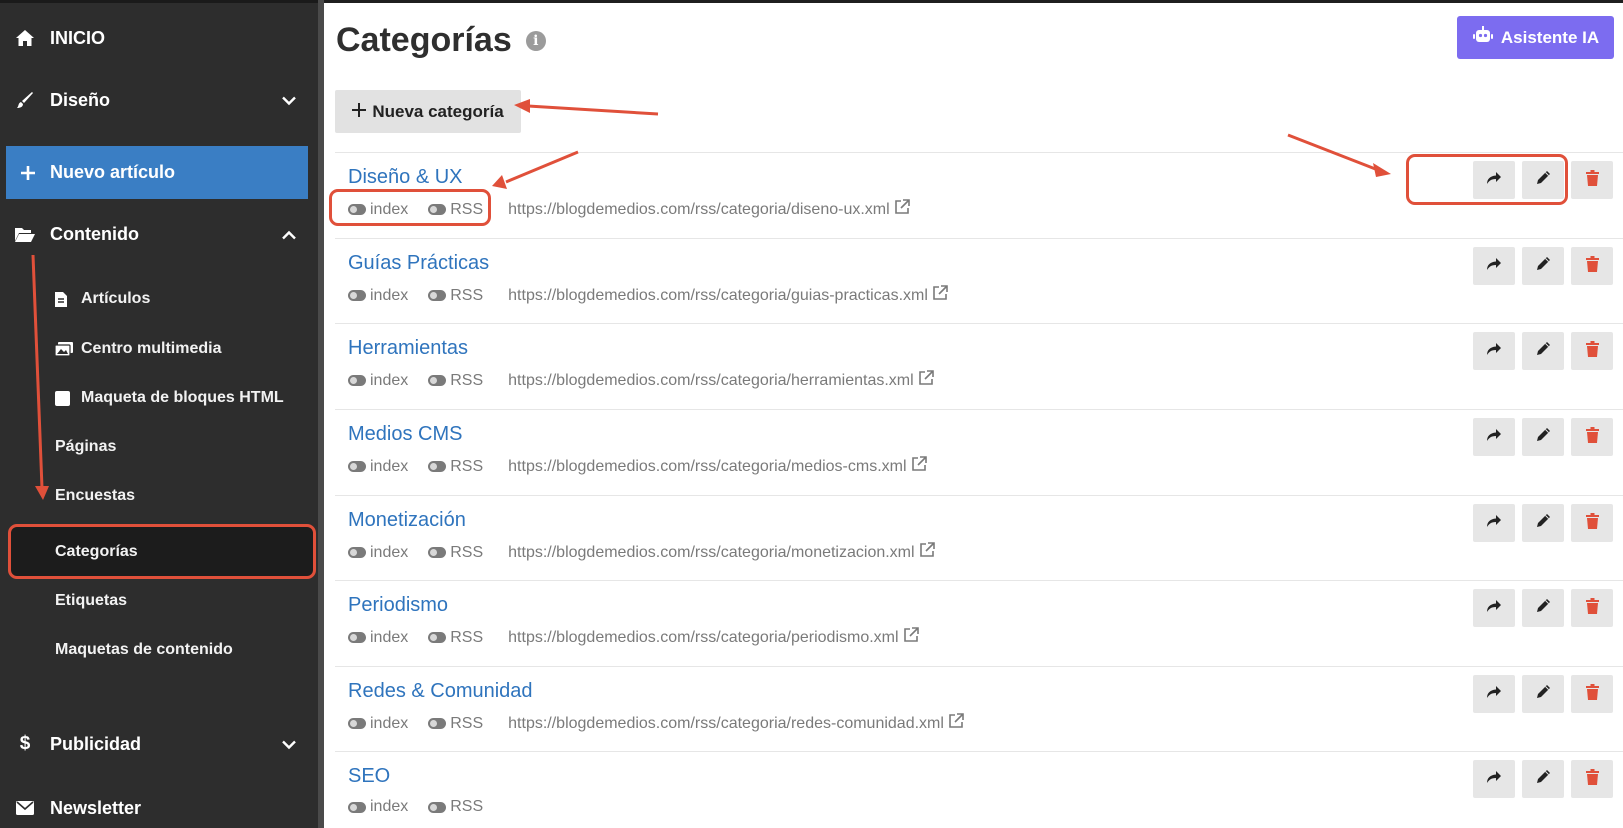  Describe the element at coordinates (138, 349) in the screenshot. I see `sidebar-item-centro-multimedia: Centro multimedia` at that location.